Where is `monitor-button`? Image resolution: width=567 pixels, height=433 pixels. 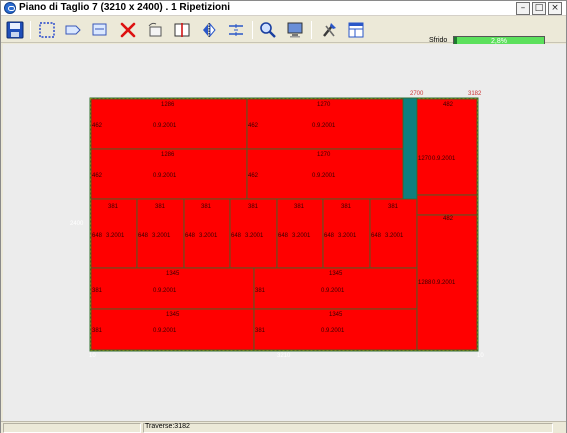
monitor-button is located at coordinates (295, 30).